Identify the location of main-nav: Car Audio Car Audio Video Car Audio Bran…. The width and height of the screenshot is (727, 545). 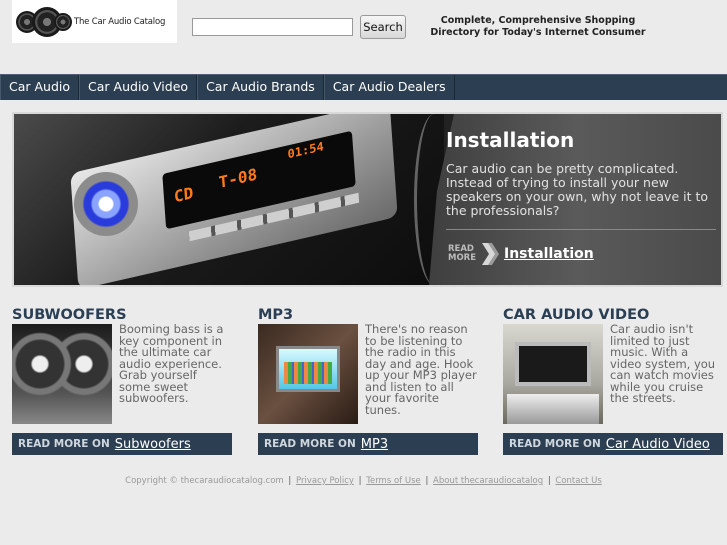
(363, 87).